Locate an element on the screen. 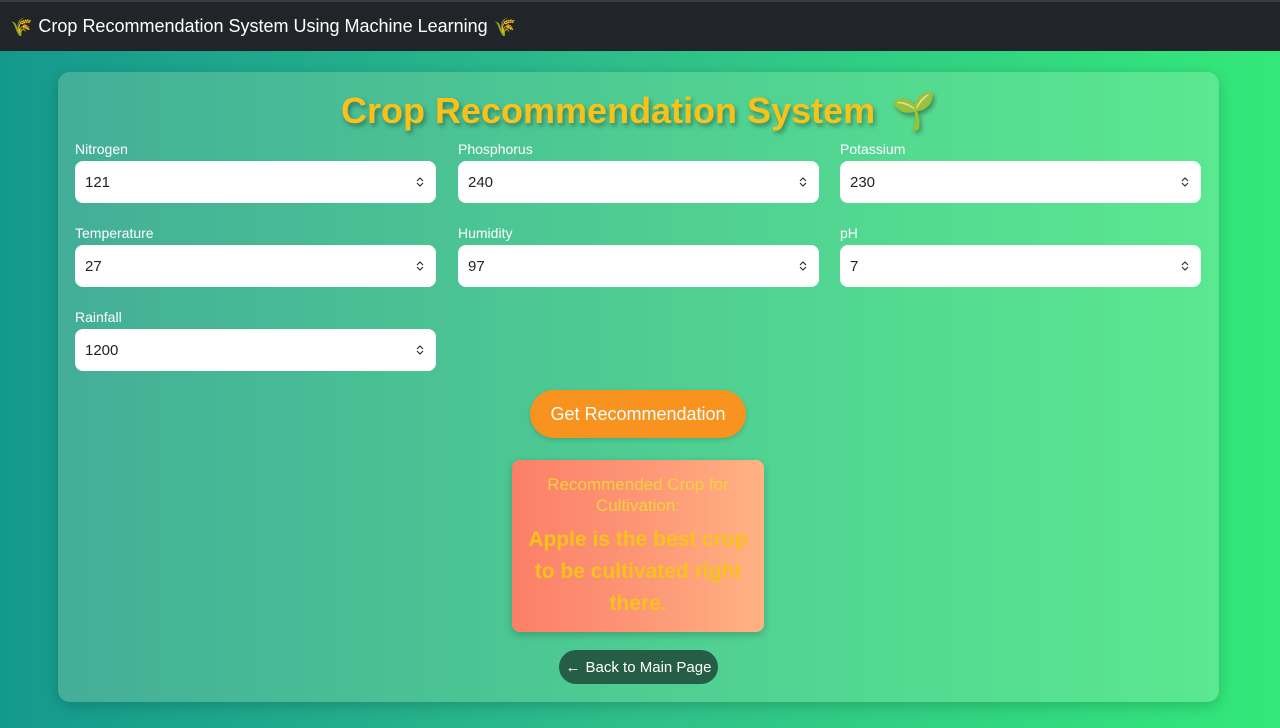 The image size is (1280, 728). back-to-main-button: ← Back to Main Page is located at coordinates (638, 667).